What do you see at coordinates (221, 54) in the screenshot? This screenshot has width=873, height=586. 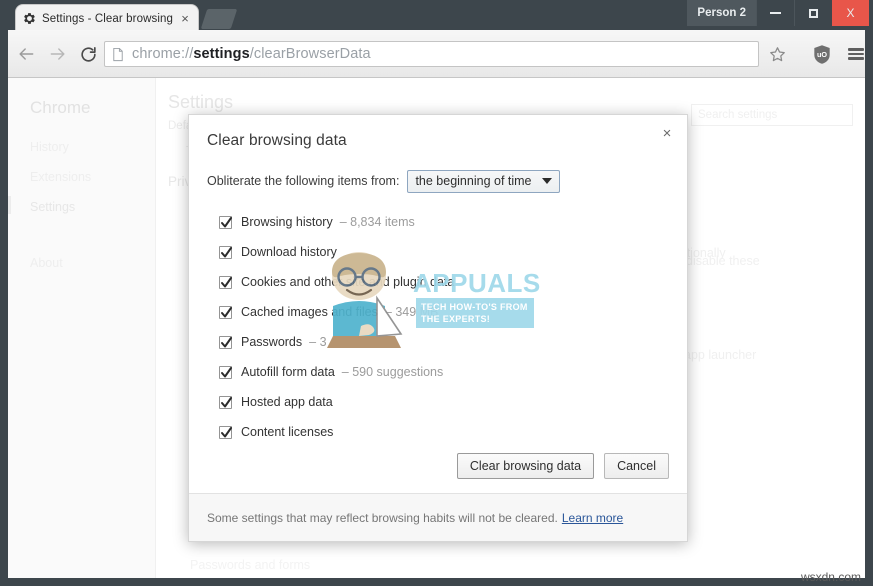 I see `url-host: settings` at bounding box center [221, 54].